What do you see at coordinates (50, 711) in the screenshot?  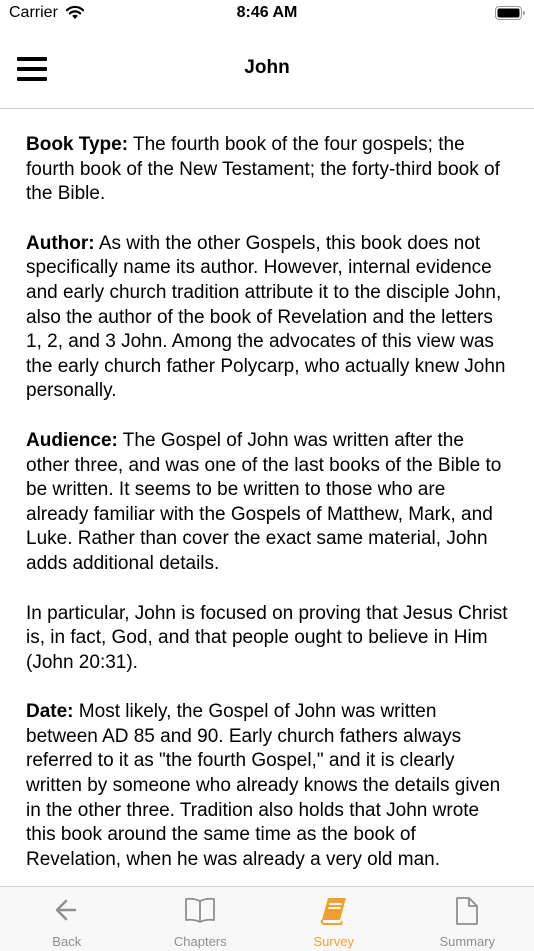 I see `paragraph-label: Date:` at bounding box center [50, 711].